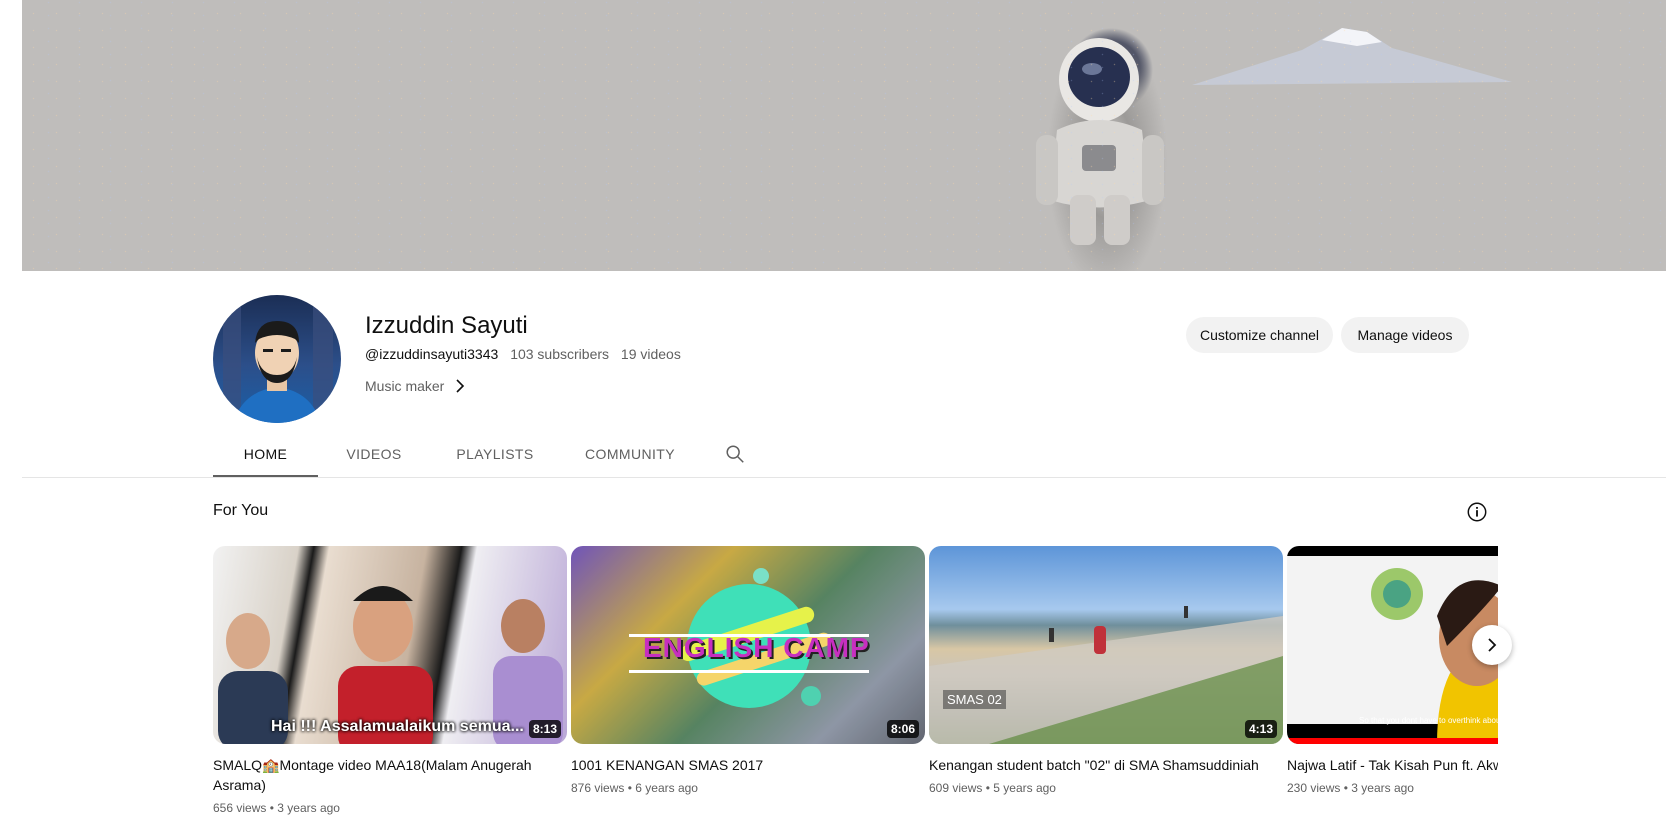 The height and width of the screenshot is (818, 1666). Describe the element at coordinates (432, 354) in the screenshot. I see `channel-handle: @izzuddinsayuti3343` at that location.